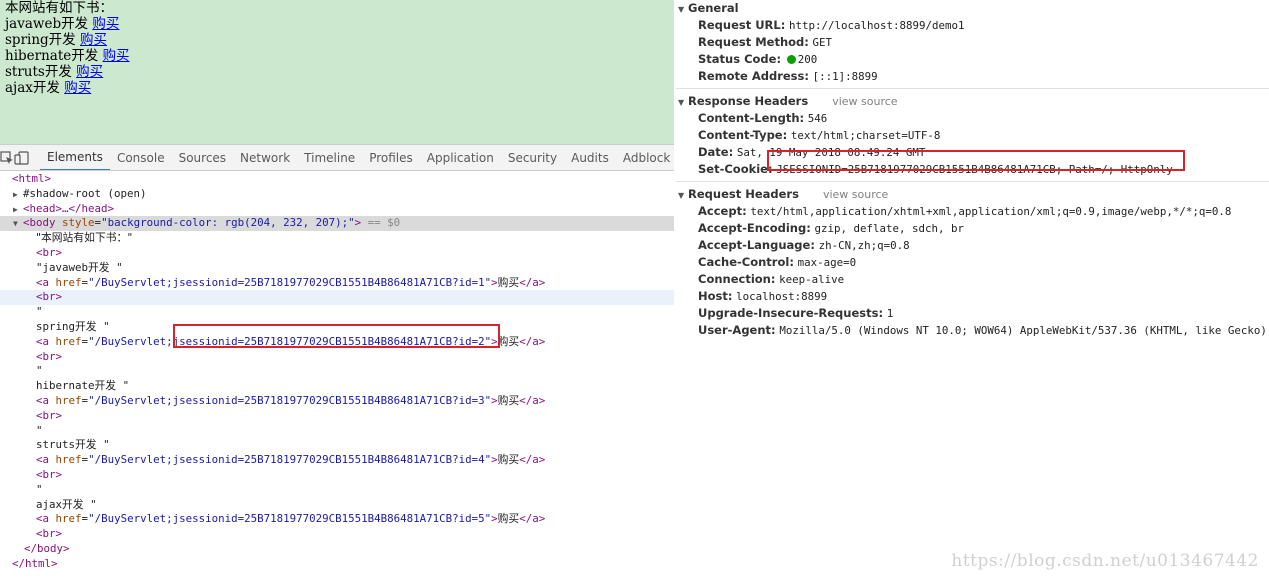 This screenshot has height=581, width=1269. I want to click on status-ok-icon, so click(791, 59).